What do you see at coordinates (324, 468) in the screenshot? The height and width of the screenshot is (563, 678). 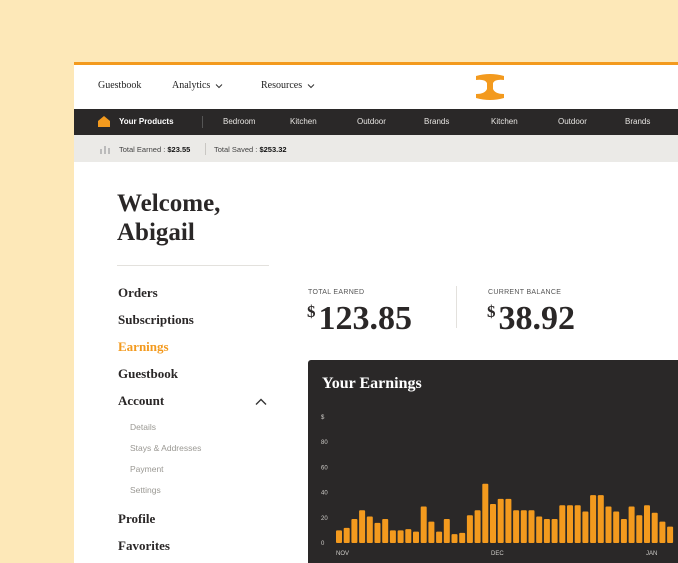 I see `y-tick-label: 60` at bounding box center [324, 468].